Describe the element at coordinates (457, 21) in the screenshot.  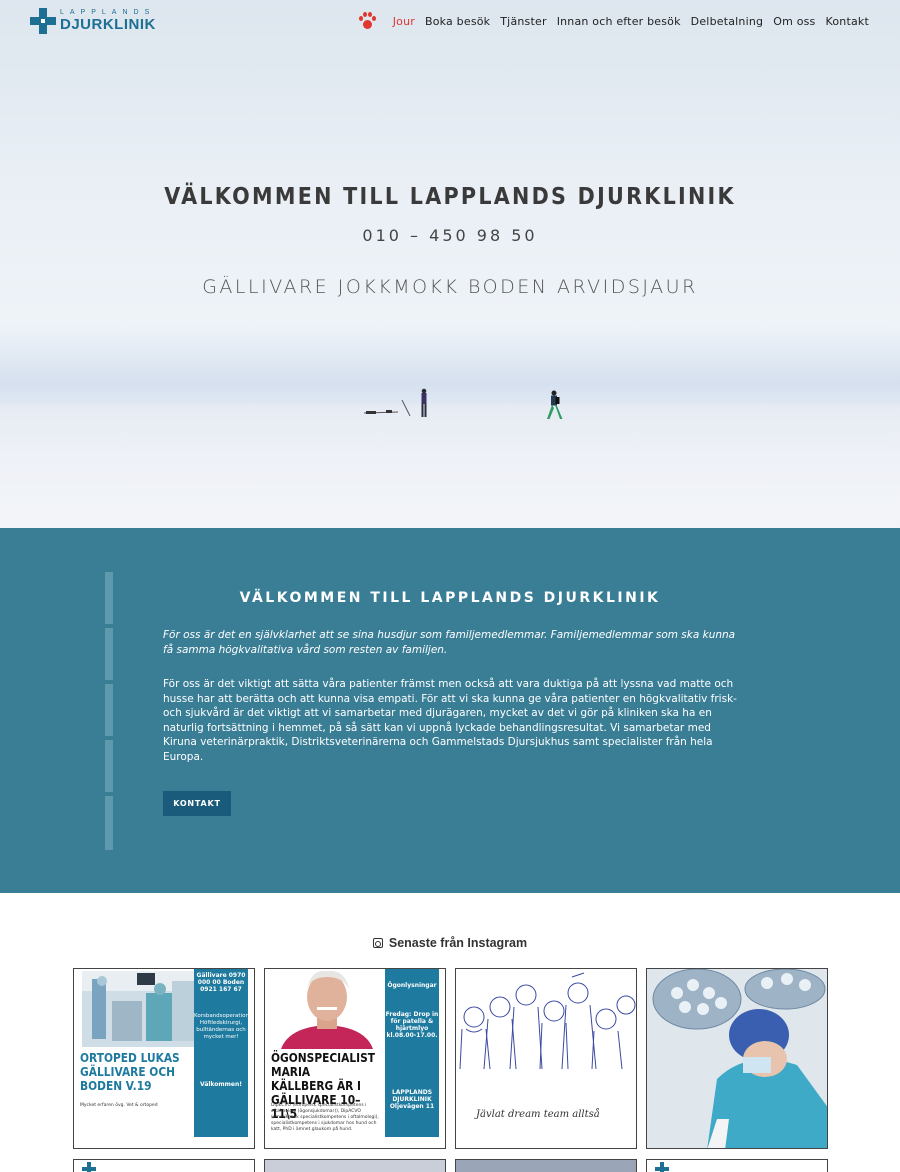
I see `nav-boka-besok: Boka besök` at that location.